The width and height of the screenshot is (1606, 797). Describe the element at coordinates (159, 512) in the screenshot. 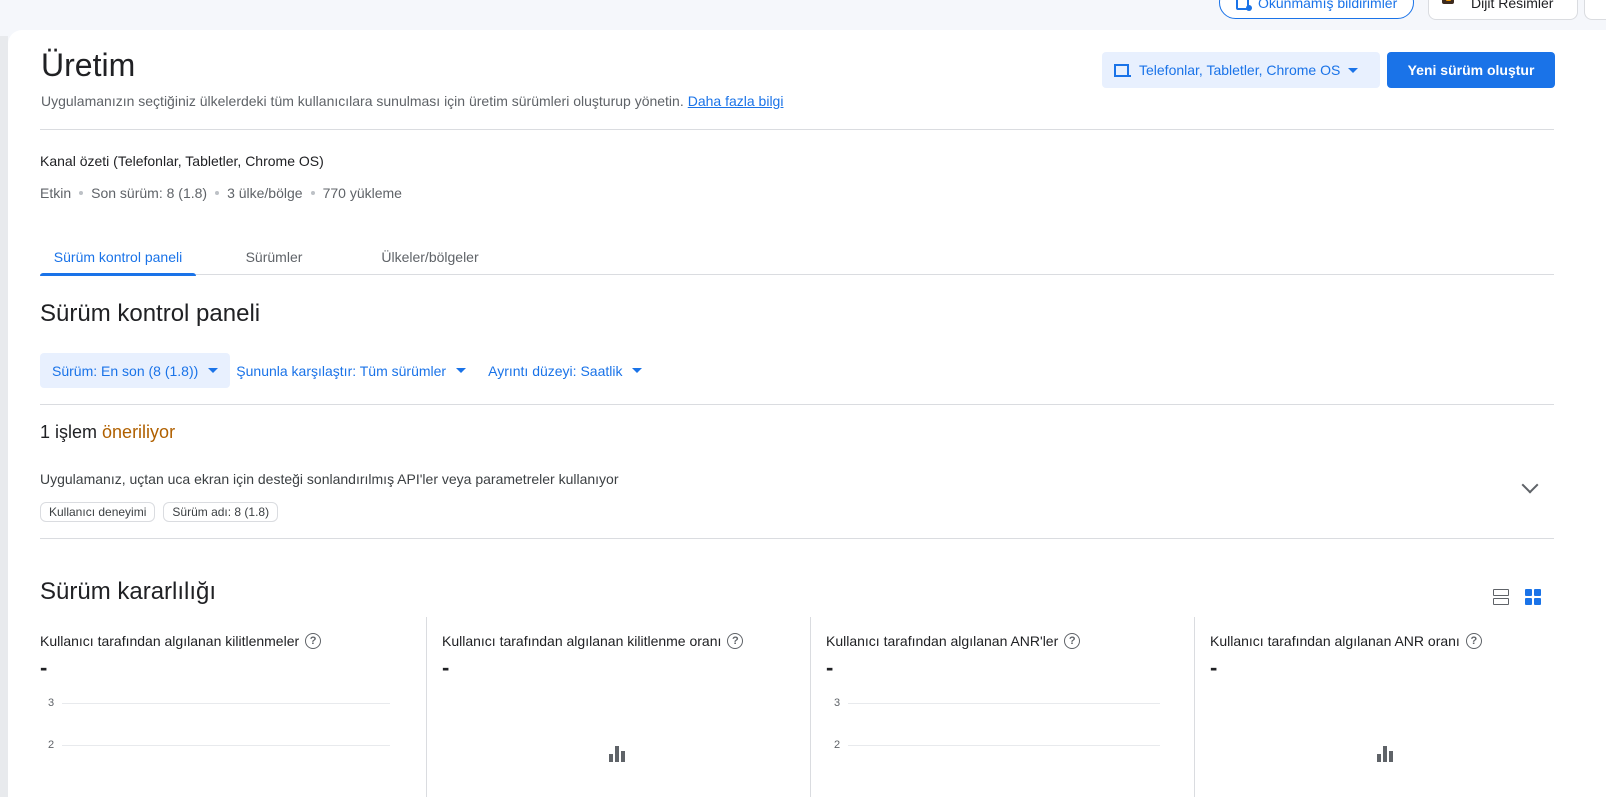

I see `recommendation-tags: Kullanıcı deneyimi Sürüm adı: 8 (1.8)` at that location.